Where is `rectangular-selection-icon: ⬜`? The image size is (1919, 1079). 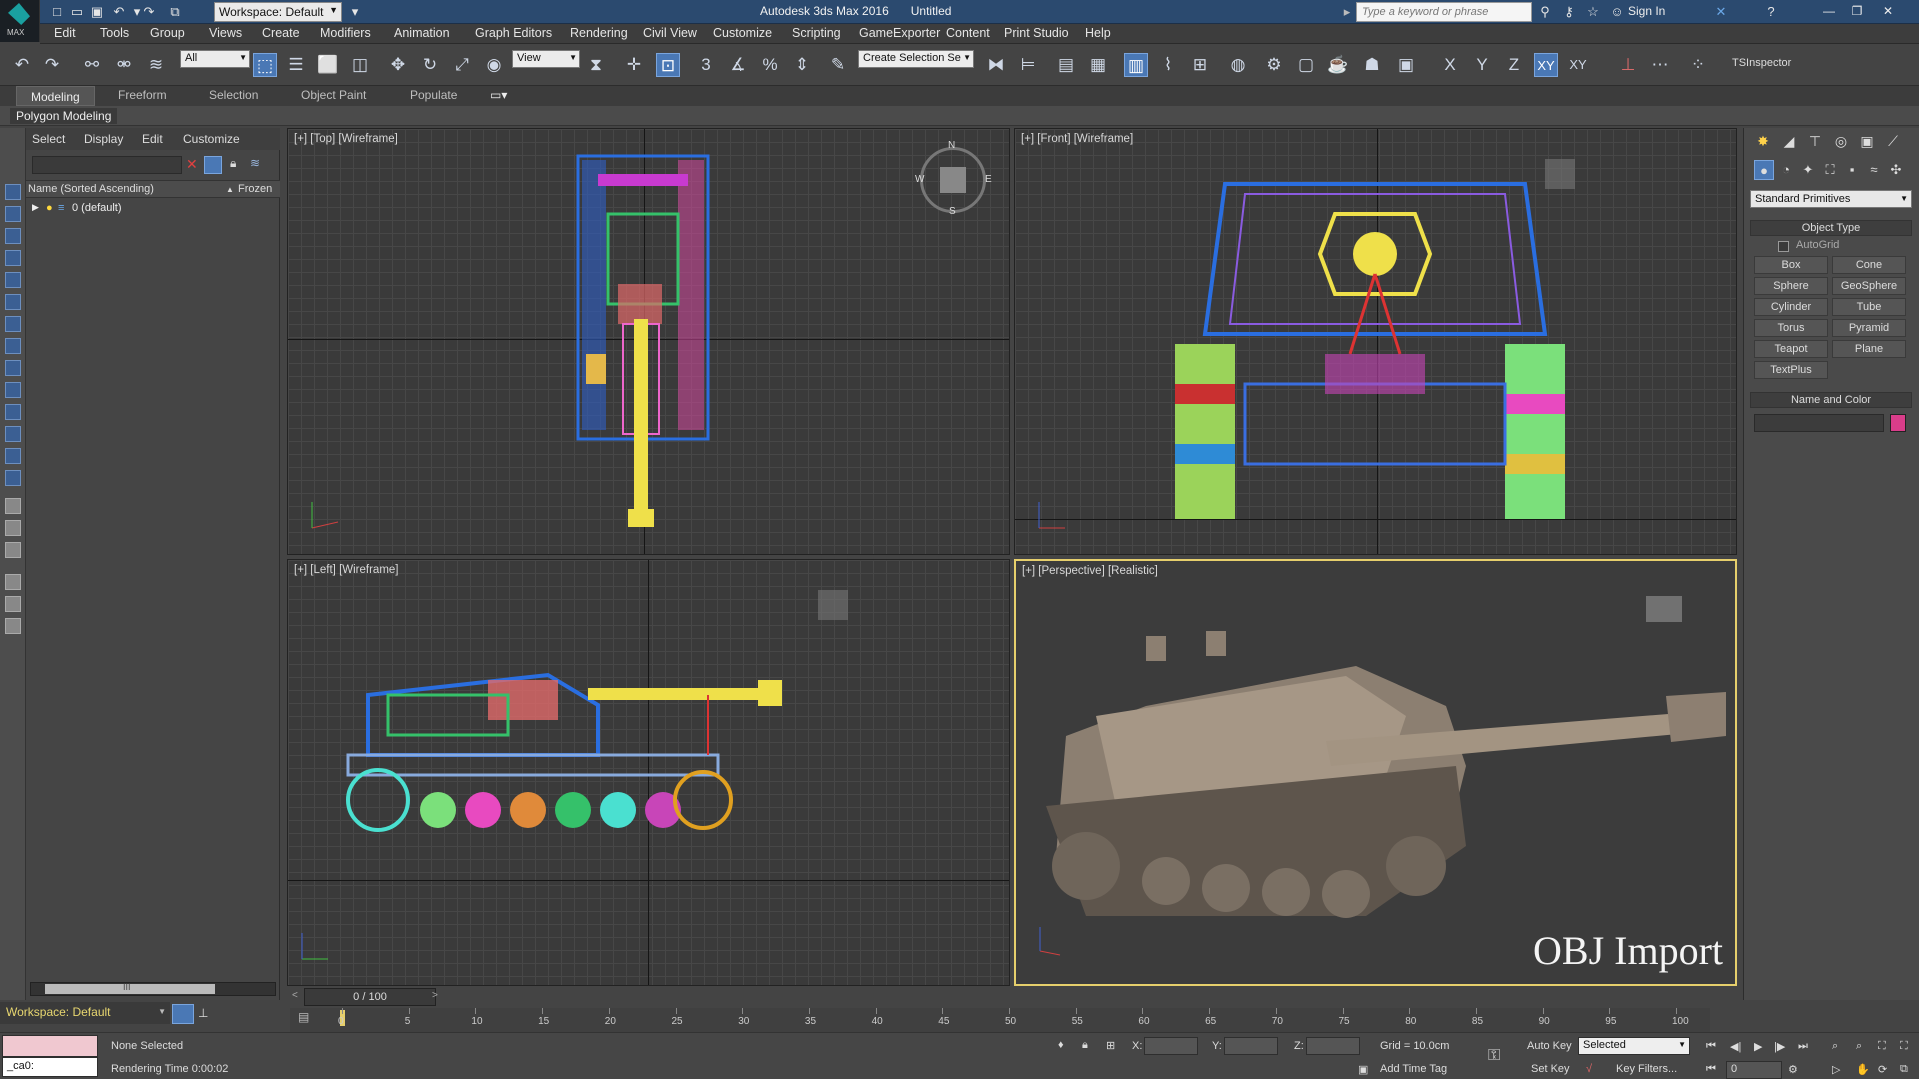
rectangular-selection-icon: ⬜ is located at coordinates (328, 65).